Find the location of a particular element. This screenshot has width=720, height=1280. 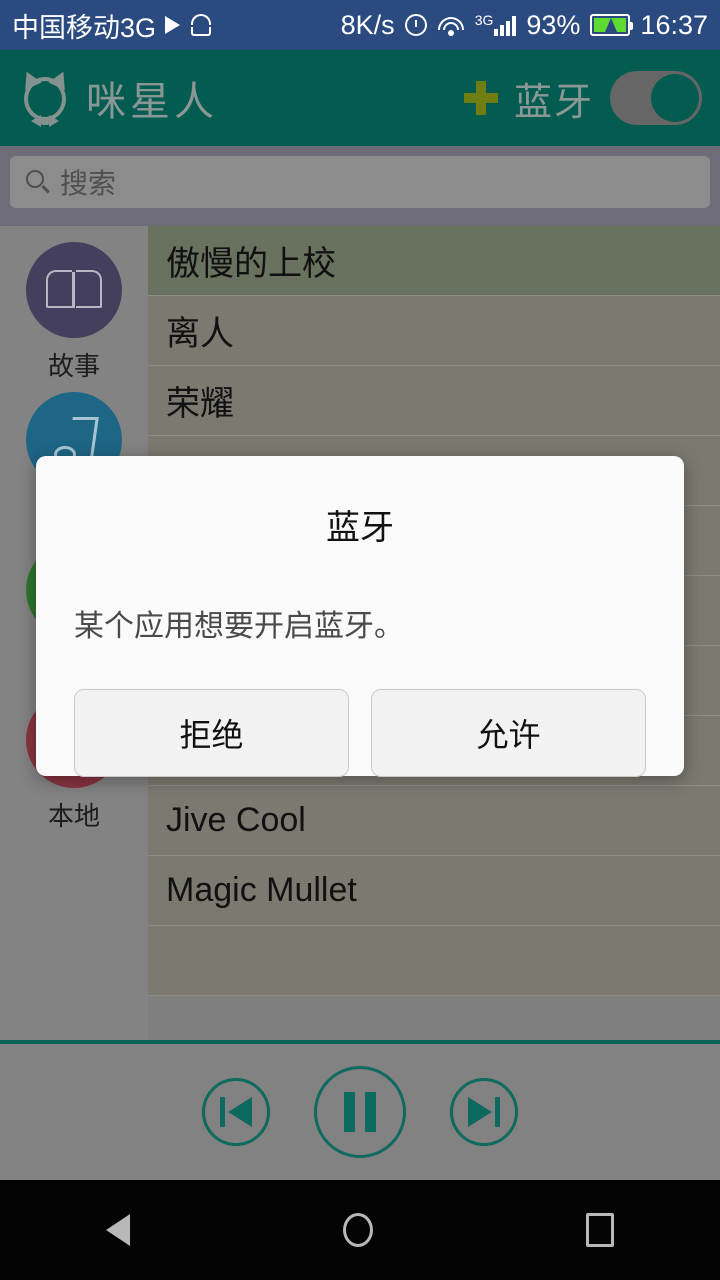

android-nav-bar is located at coordinates (360, 1230).